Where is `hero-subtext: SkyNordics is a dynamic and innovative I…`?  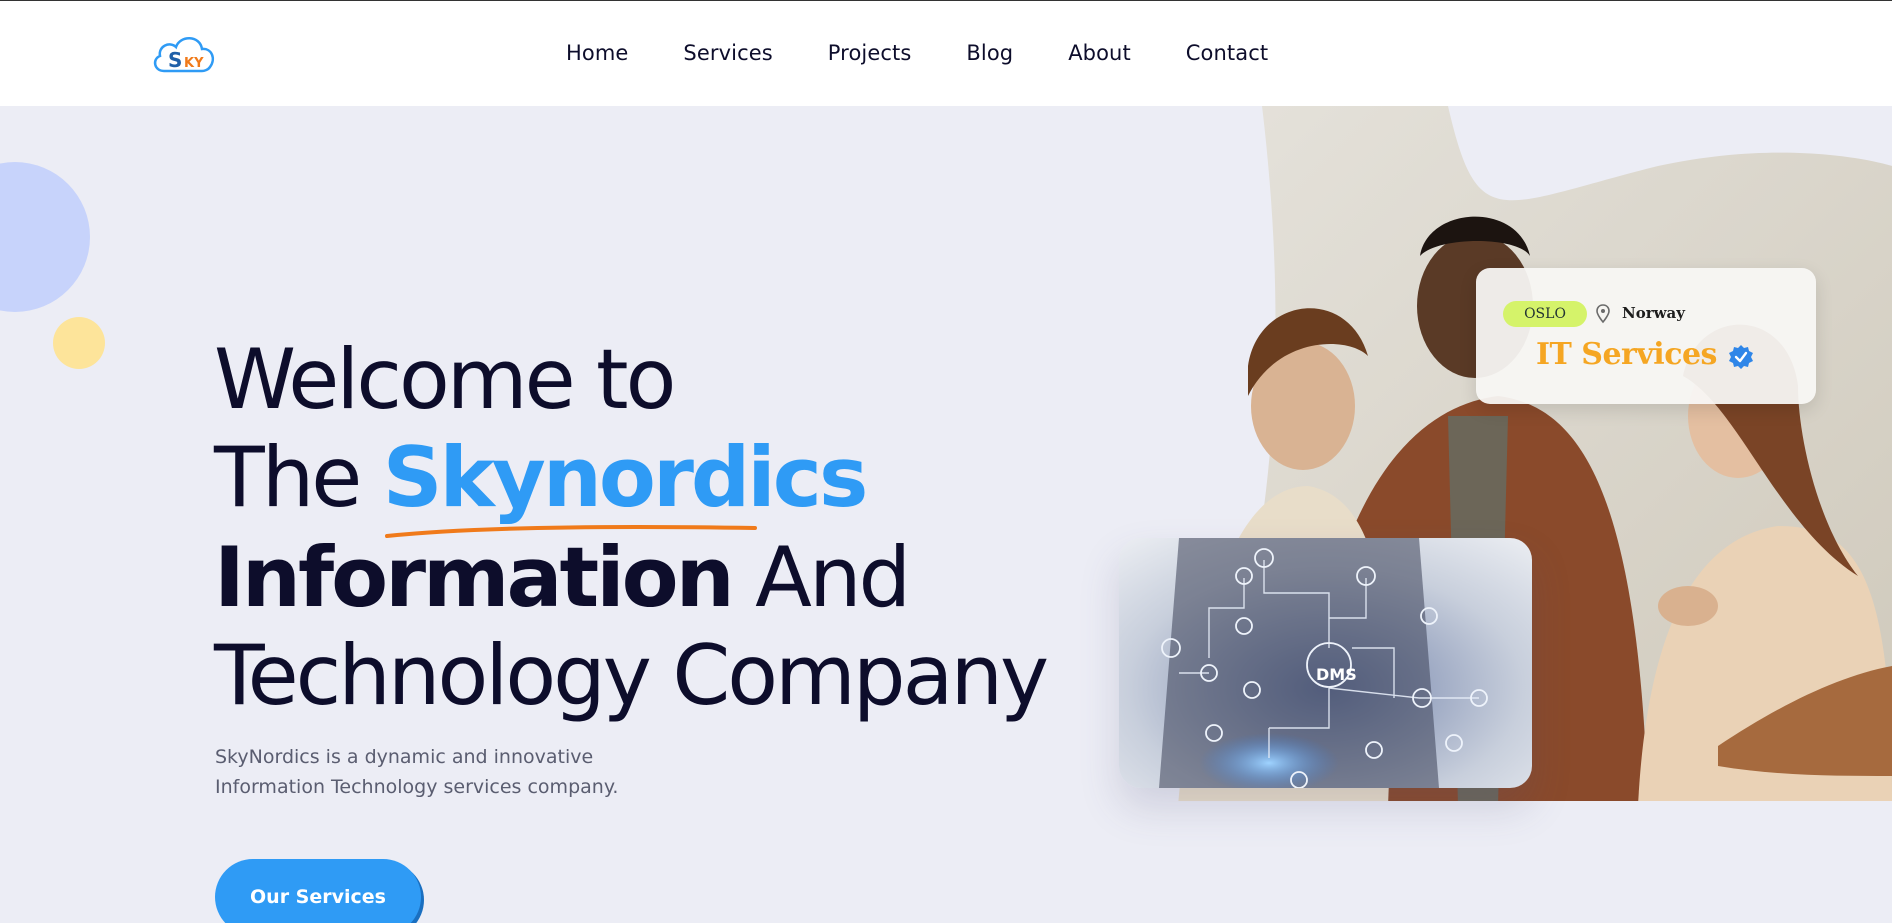
hero-subtext: SkyNordics is a dynamic and innovative I… is located at coordinates (417, 772).